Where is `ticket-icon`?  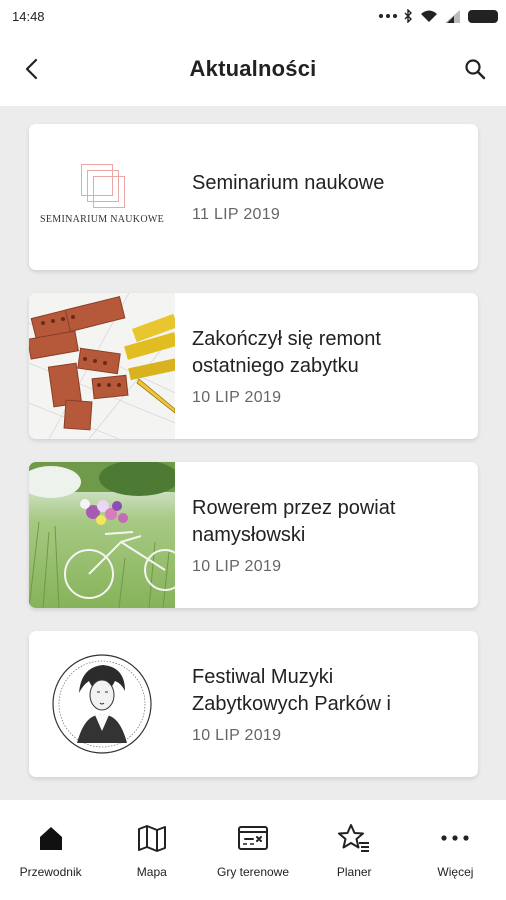
ticket-icon is located at coordinates (253, 838).